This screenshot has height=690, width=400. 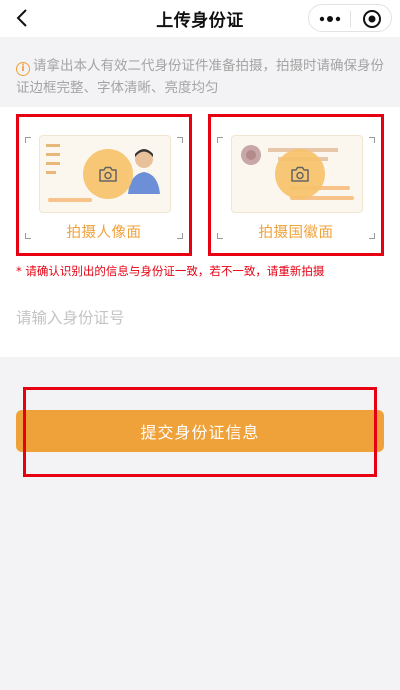 I want to click on upload-front-button: 拍摄人像面, so click(x=104, y=185).